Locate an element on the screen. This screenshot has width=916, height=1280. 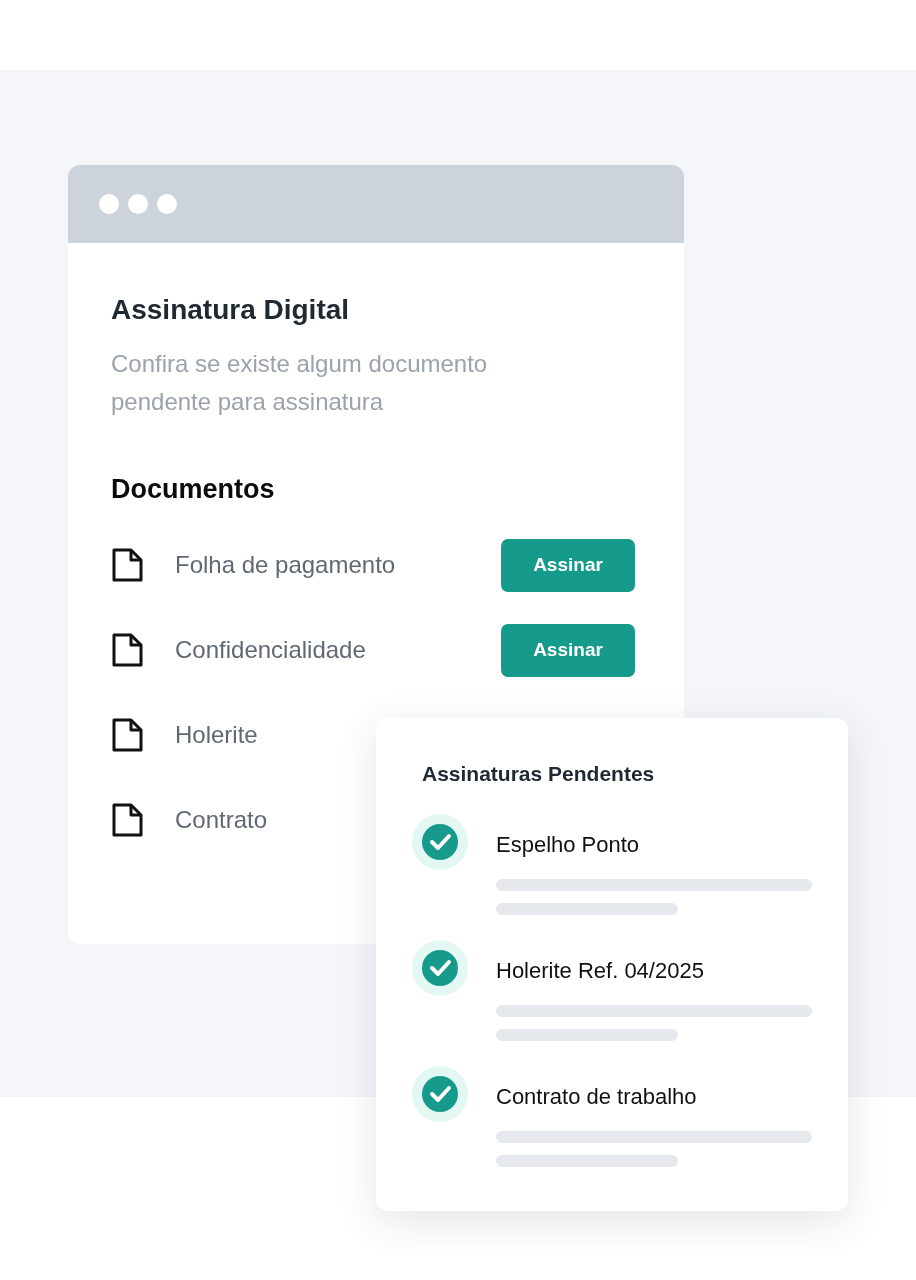
page-title: Assinatura Digital is located at coordinates (231, 310).